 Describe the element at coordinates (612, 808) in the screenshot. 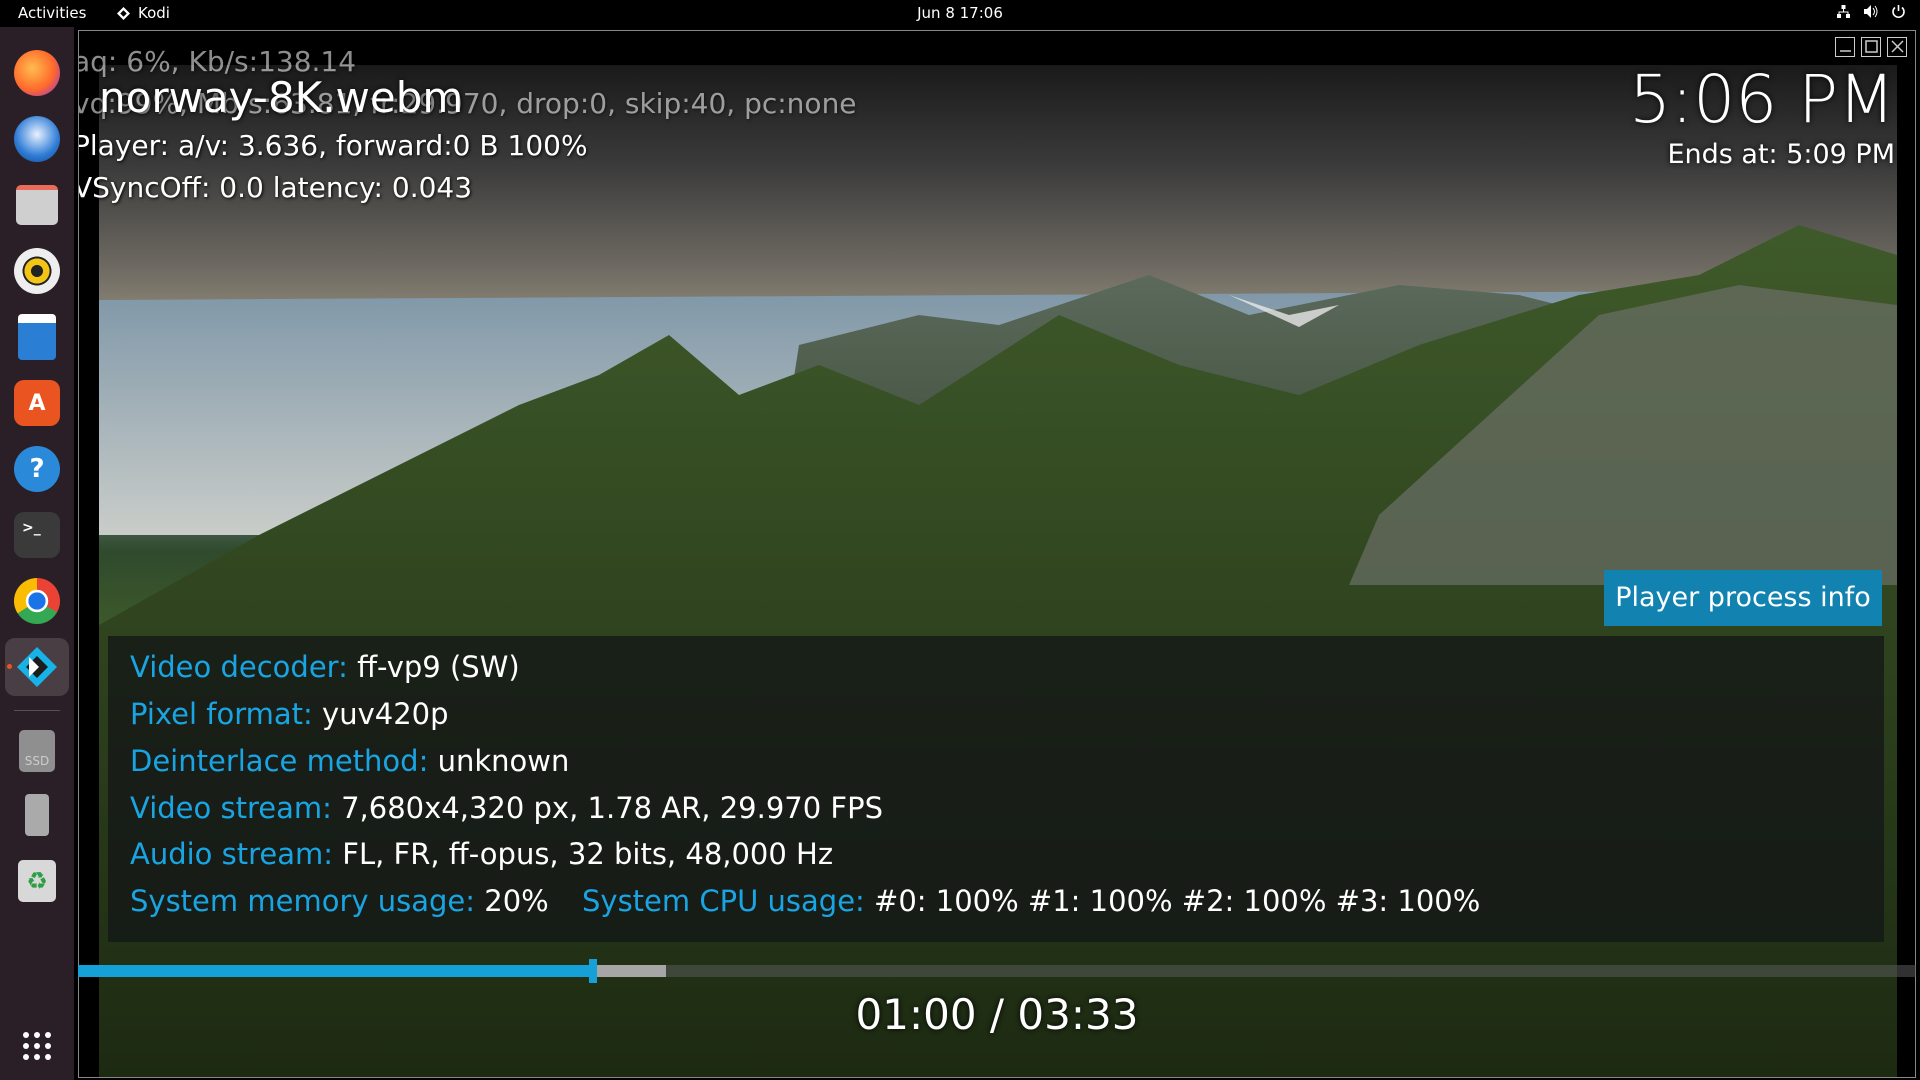

I see `video-stream-value: 7,680x4,320 px, 1.78 AR, 29.970 FPS` at that location.